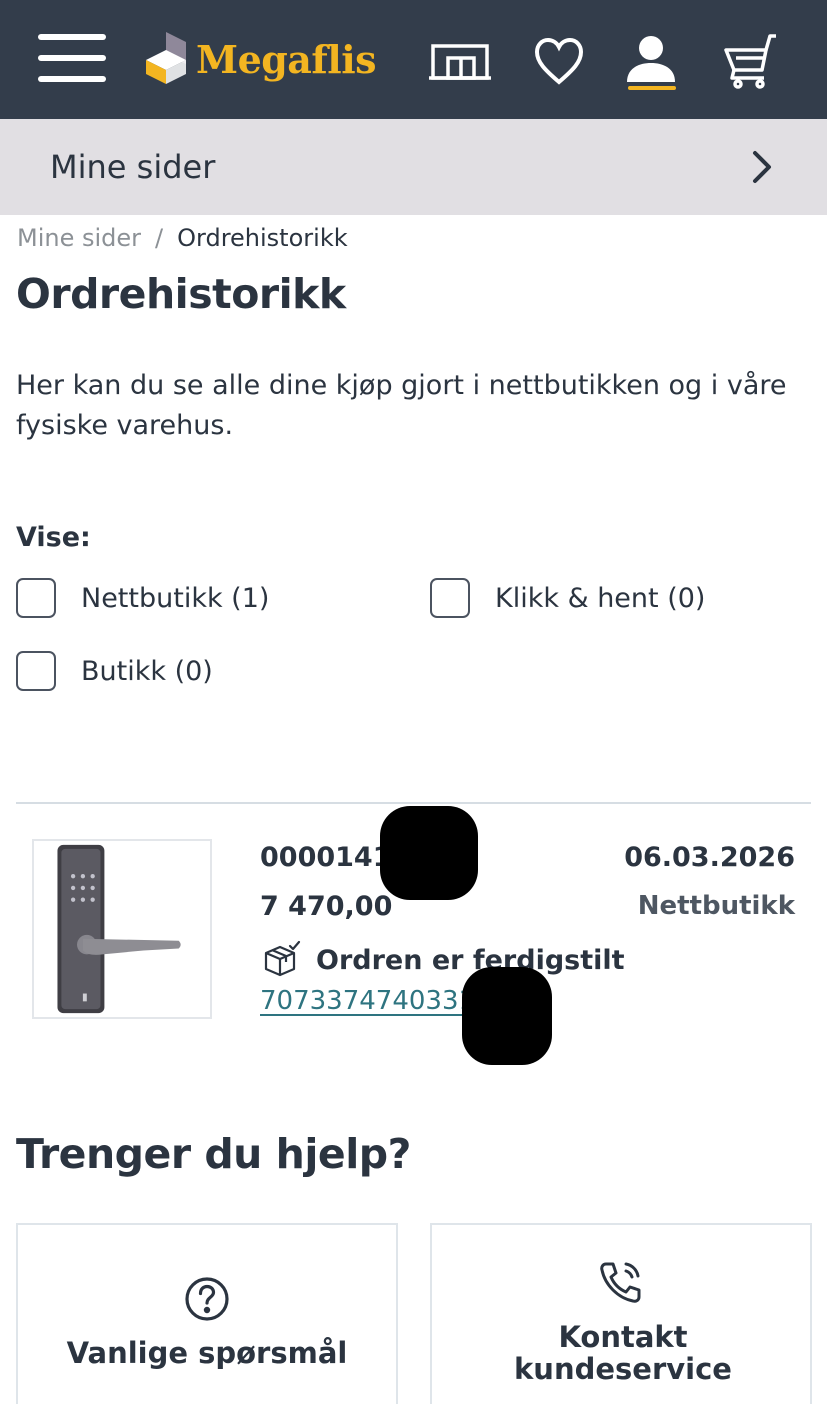 The height and width of the screenshot is (1404, 827). I want to click on help-title: Trenger du hjelp?, so click(213, 1154).